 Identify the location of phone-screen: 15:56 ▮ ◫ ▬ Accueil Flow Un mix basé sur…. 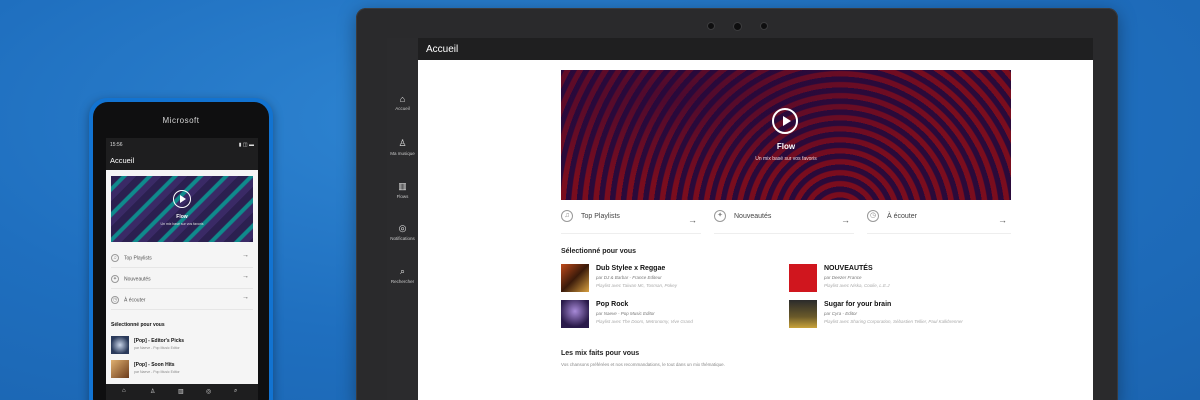
(182, 269).